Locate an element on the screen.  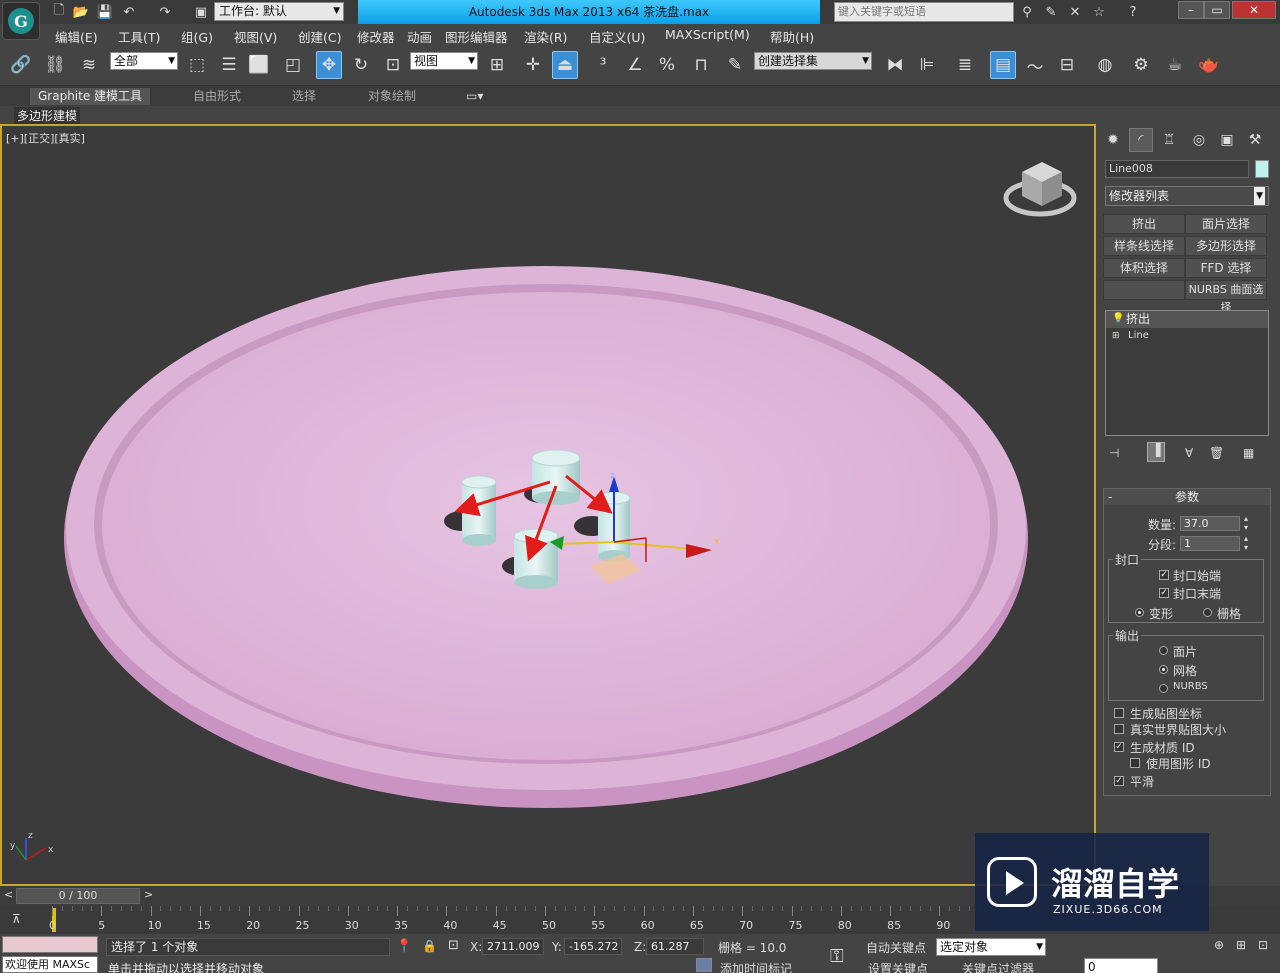
menu-views: 视图(V) is located at coordinates (255, 36).